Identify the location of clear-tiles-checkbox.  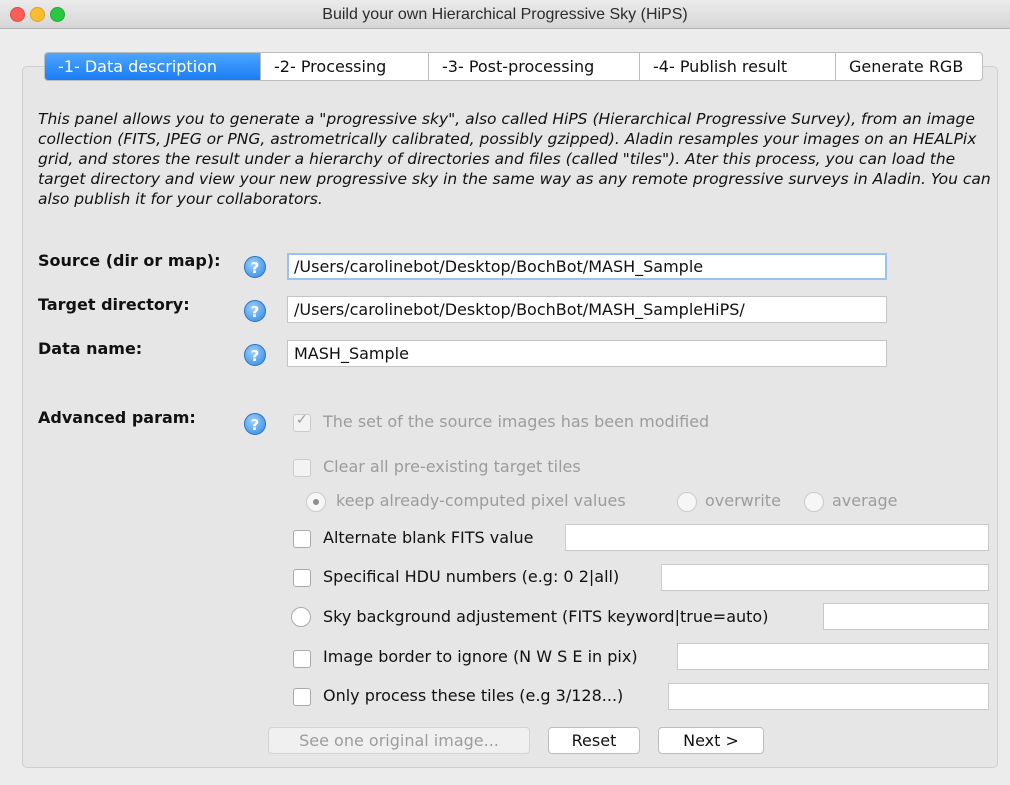
(302, 468).